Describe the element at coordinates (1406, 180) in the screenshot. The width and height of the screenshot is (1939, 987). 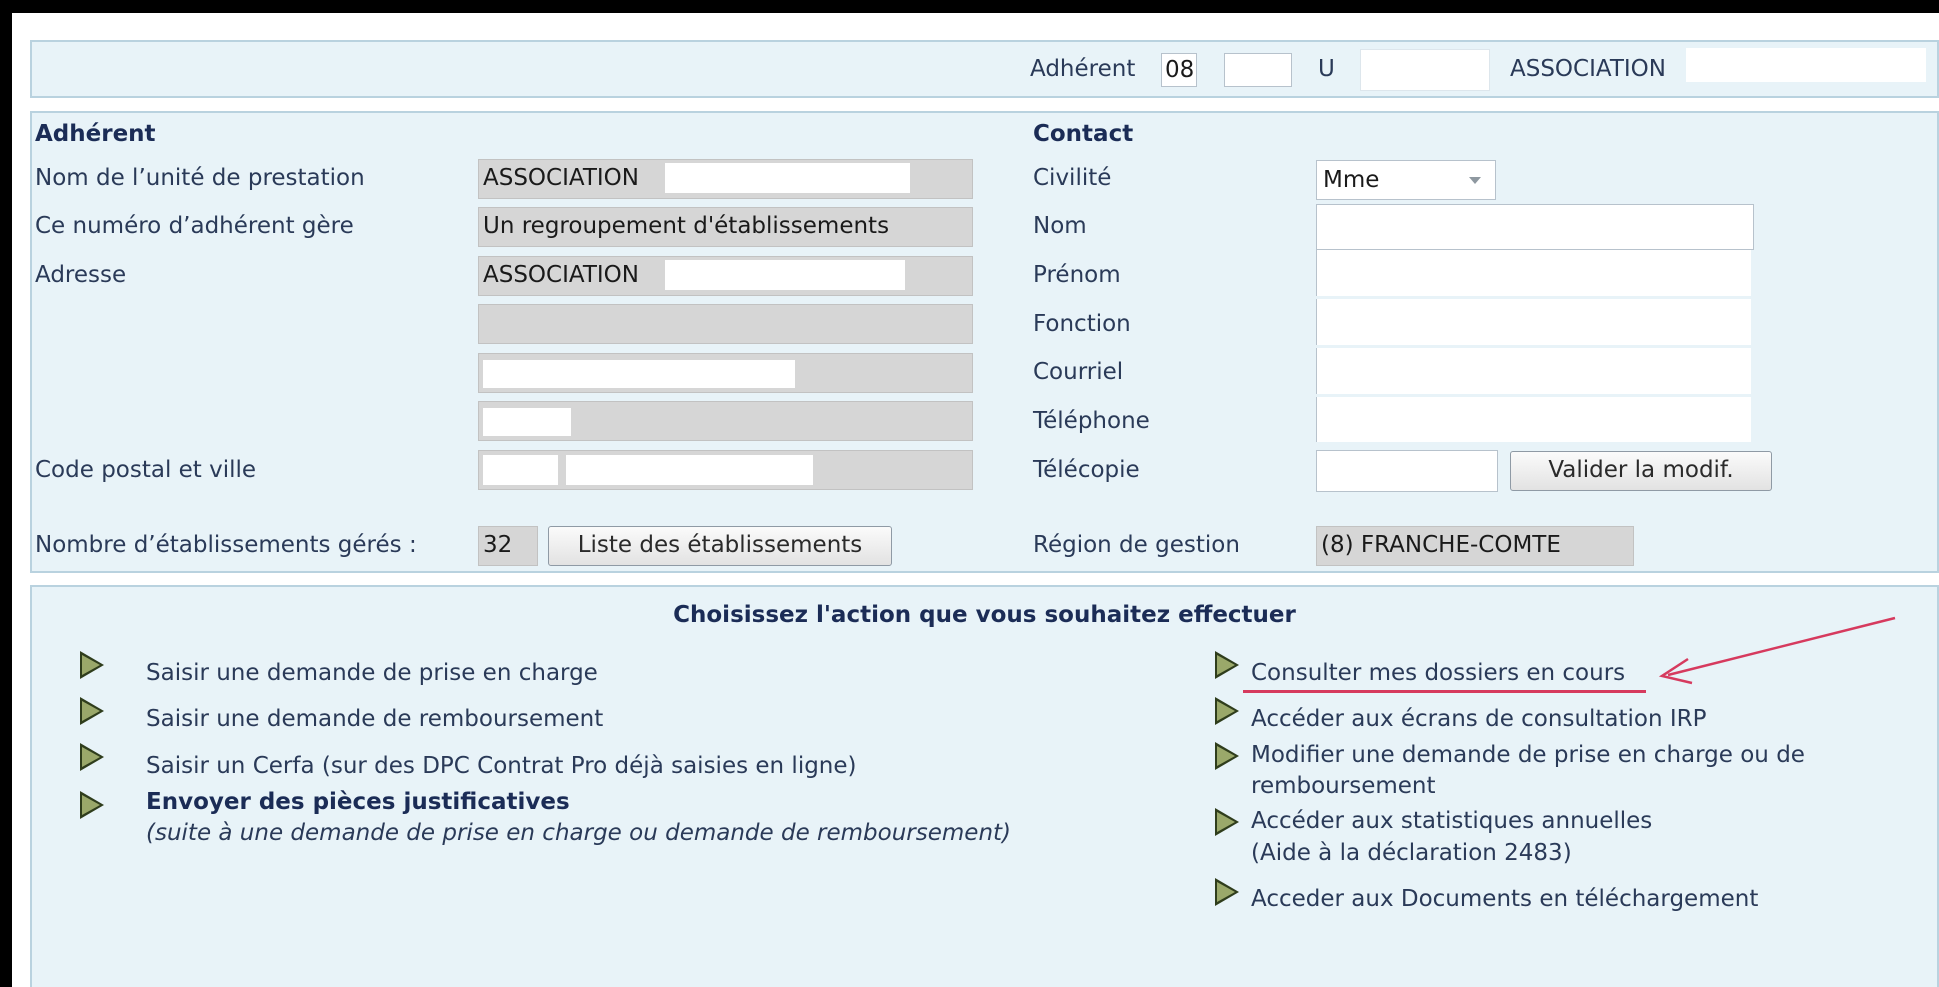
I see `civilite-select: Mme` at that location.